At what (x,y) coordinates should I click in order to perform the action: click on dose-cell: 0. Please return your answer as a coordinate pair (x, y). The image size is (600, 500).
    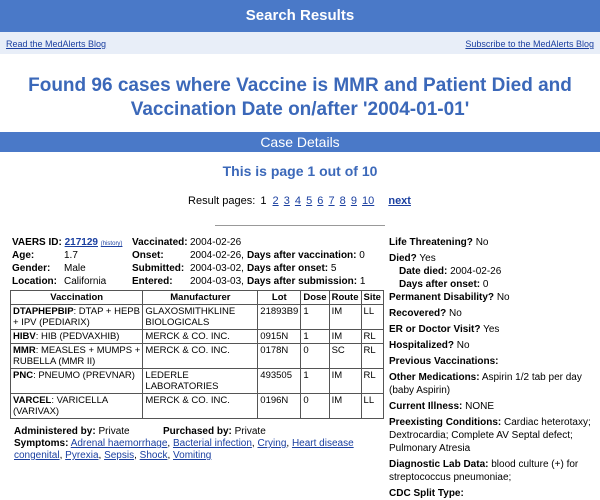
    Looking at the image, I should click on (315, 406).